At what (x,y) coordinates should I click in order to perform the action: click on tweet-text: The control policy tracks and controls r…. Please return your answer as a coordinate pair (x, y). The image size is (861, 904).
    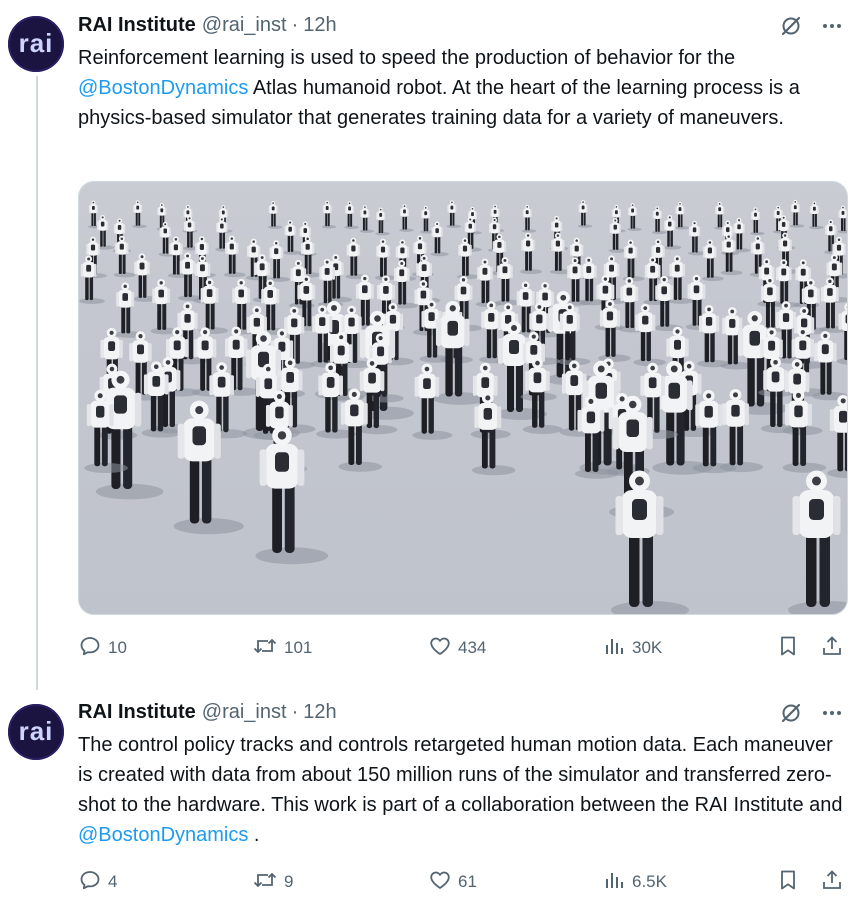
    Looking at the image, I should click on (463, 790).